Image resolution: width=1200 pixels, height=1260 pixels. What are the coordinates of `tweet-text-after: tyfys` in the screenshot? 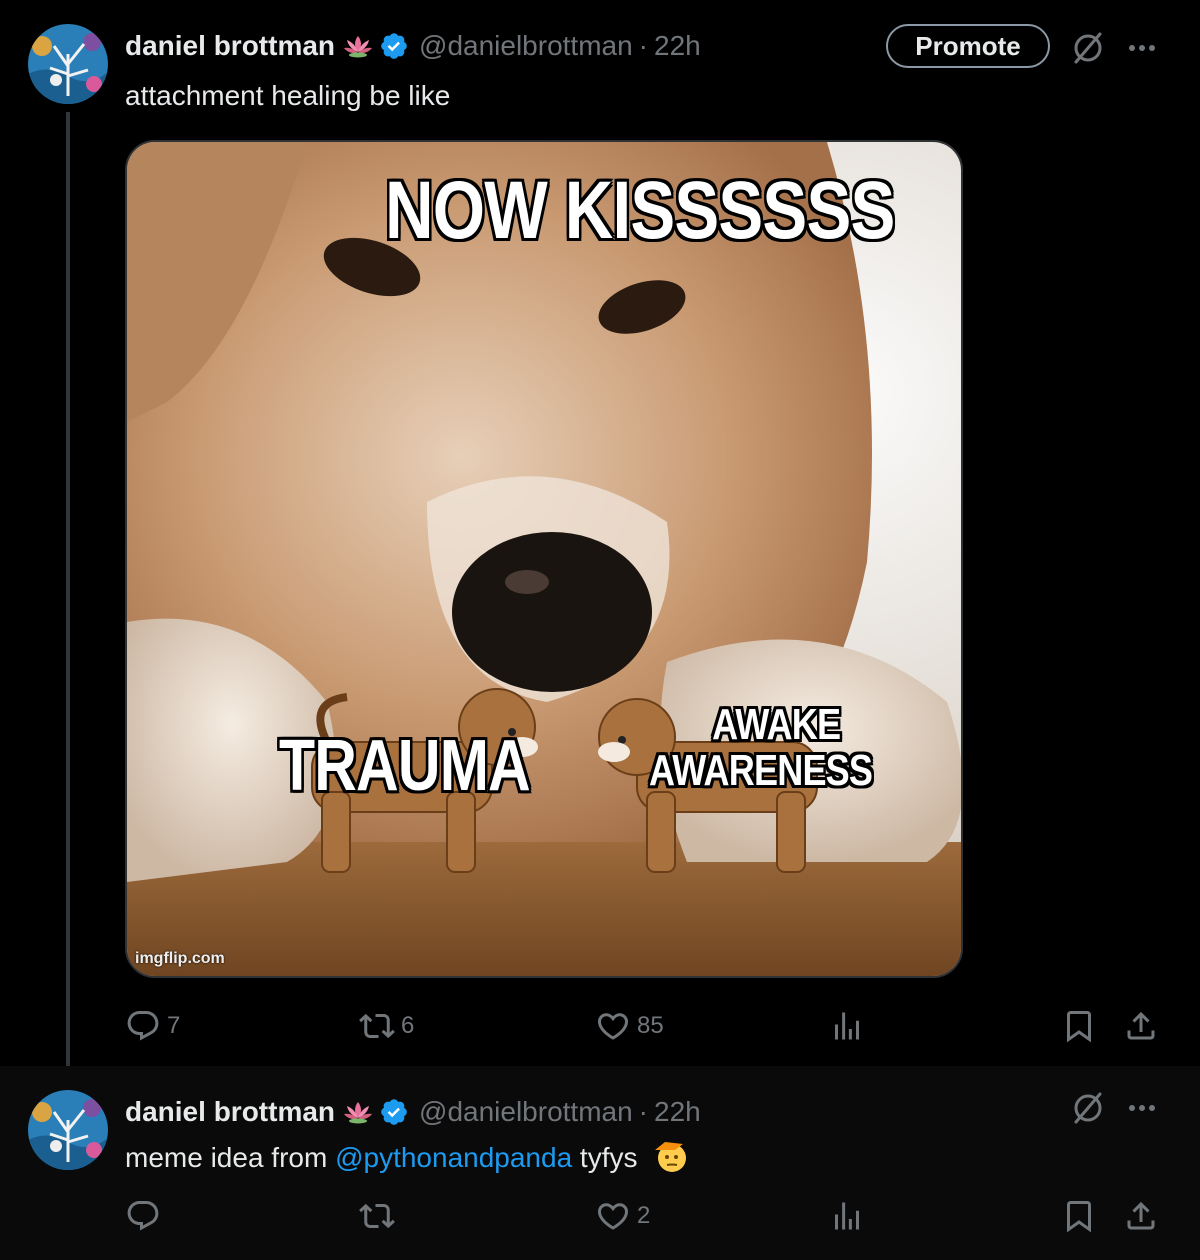 It's located at (605, 1157).